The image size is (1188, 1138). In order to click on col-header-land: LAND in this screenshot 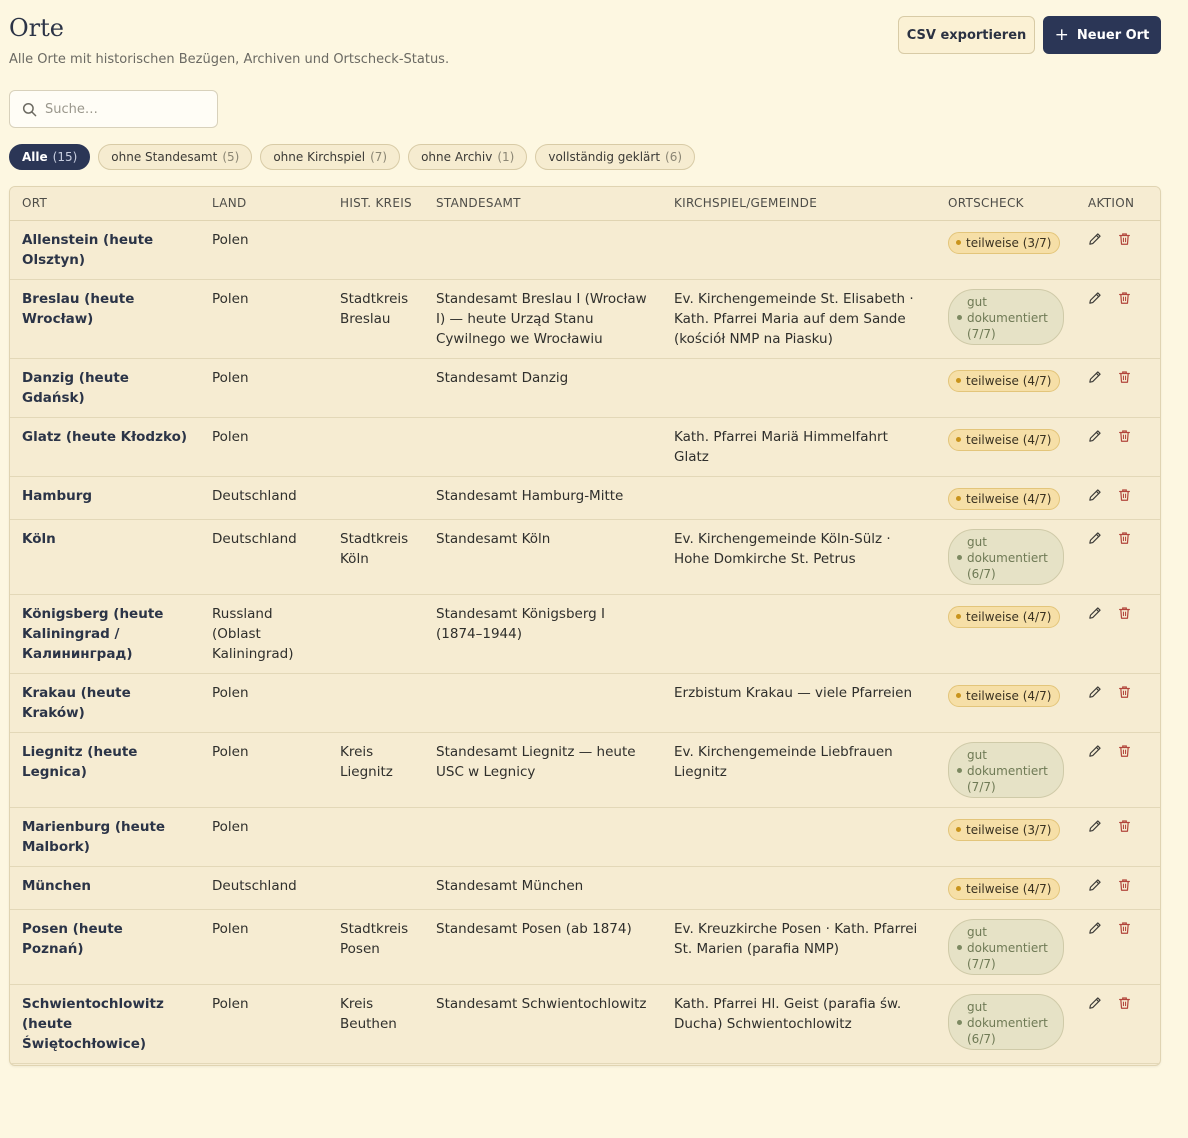, I will do `click(264, 204)`.